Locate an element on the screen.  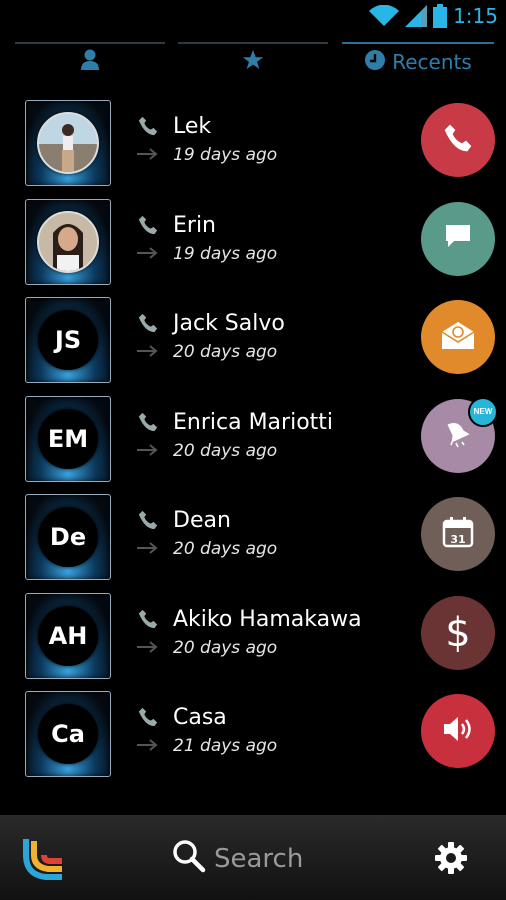
star-icon is located at coordinates (253, 62).